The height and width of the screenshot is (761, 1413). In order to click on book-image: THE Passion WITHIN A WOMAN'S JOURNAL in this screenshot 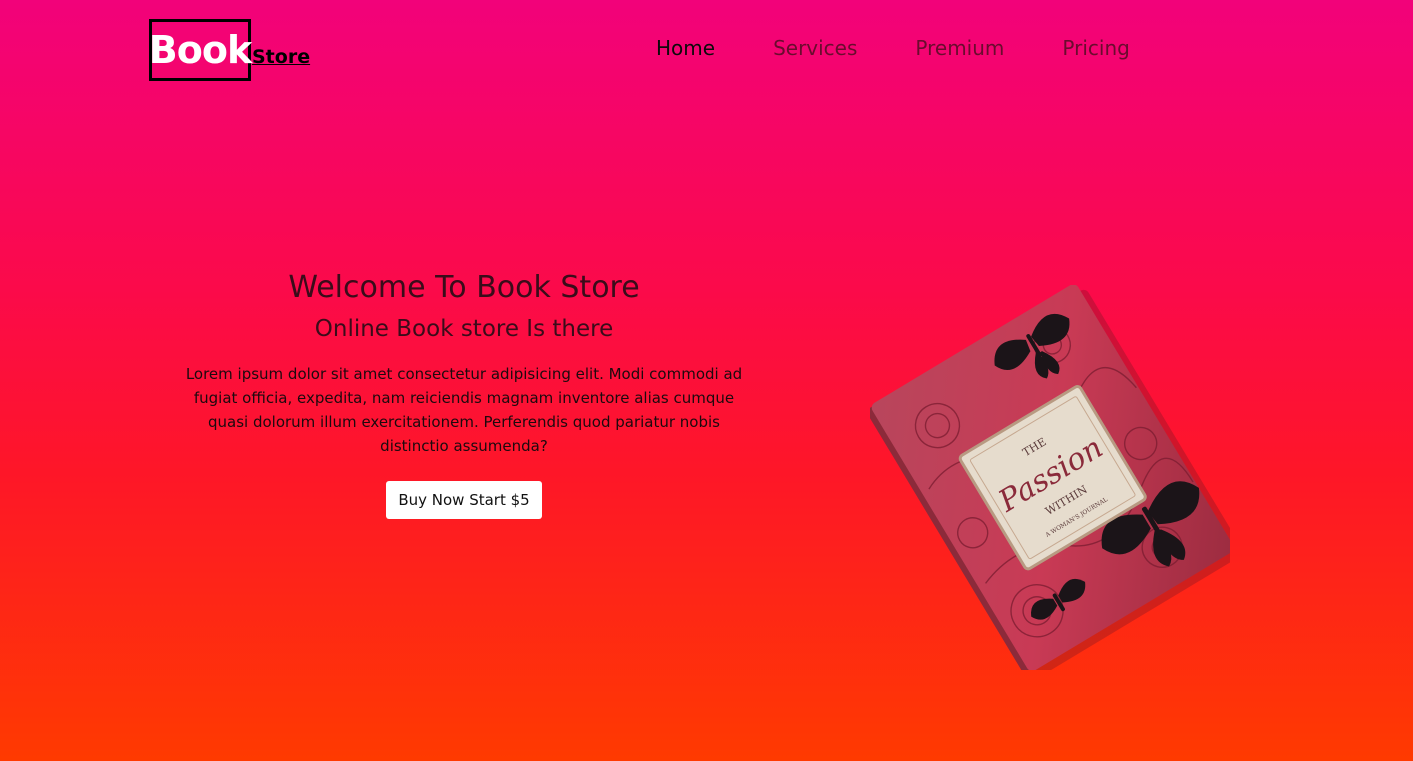, I will do `click(1054, 479)`.